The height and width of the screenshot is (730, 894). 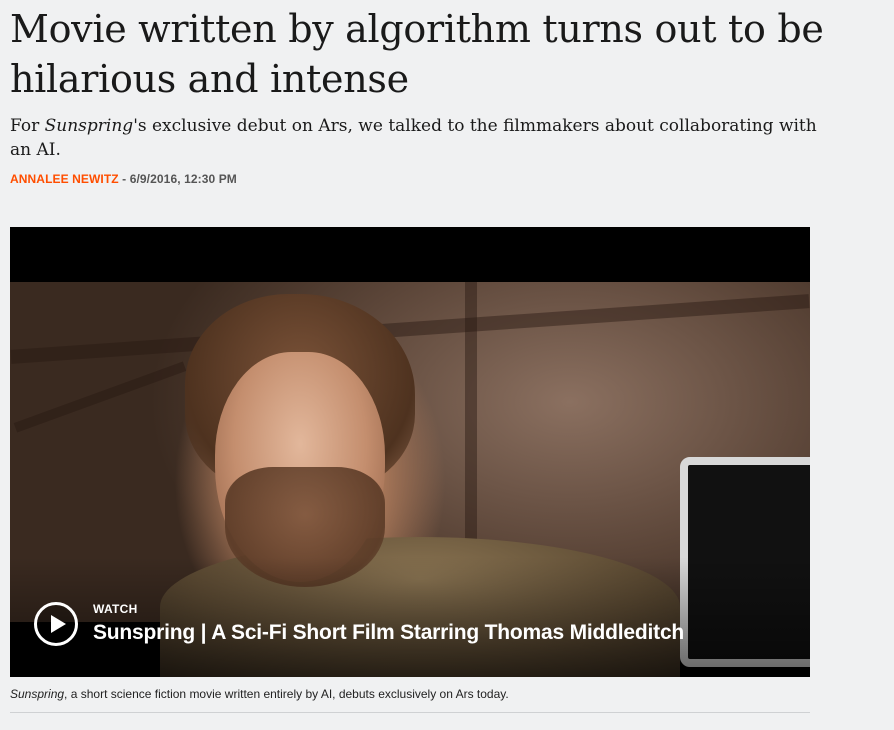 What do you see at coordinates (115, 609) in the screenshot?
I see `watch-label: WATCH` at bounding box center [115, 609].